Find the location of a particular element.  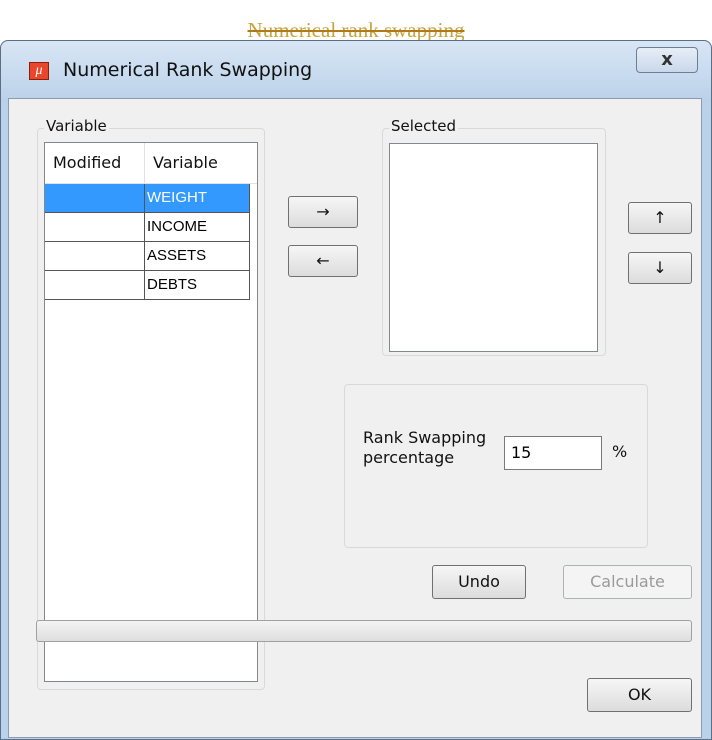

column-header-variable: Variable is located at coordinates (201, 163).